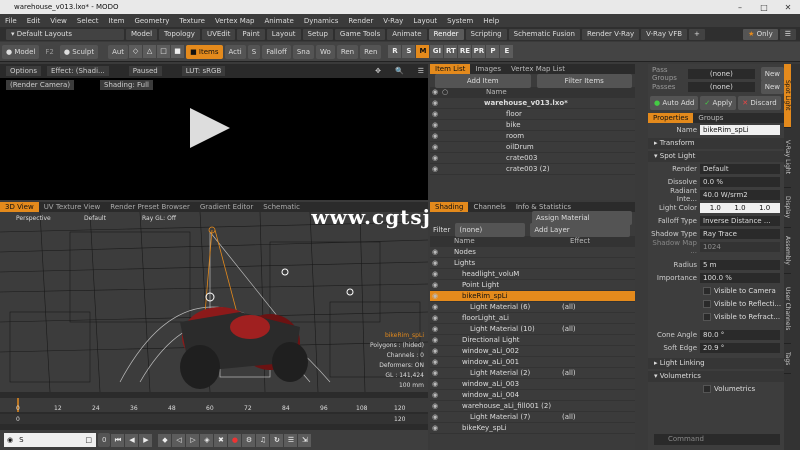 The height and width of the screenshot is (450, 800). I want to click on move-icon: ✥, so click(378, 71).